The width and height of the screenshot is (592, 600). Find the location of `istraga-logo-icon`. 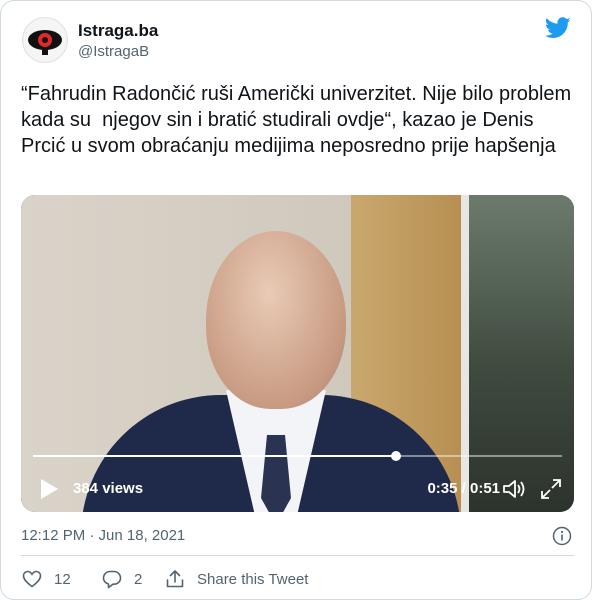

istraga-logo-icon is located at coordinates (45, 42).